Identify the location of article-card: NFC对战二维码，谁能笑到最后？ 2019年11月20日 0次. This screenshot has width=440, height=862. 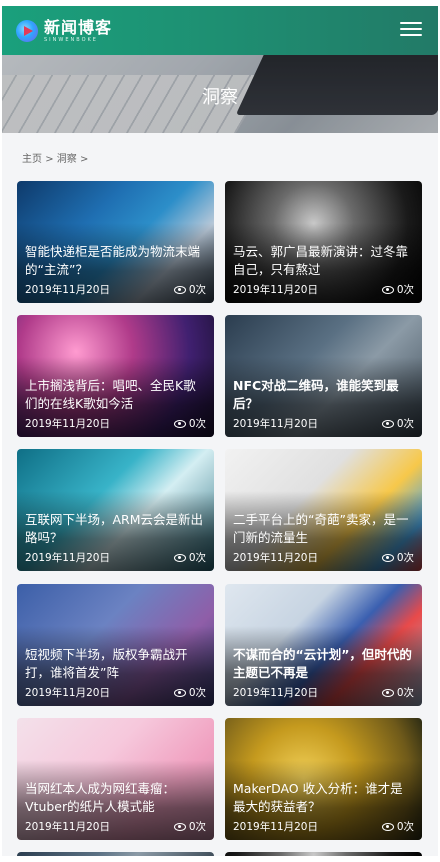
(323, 376).